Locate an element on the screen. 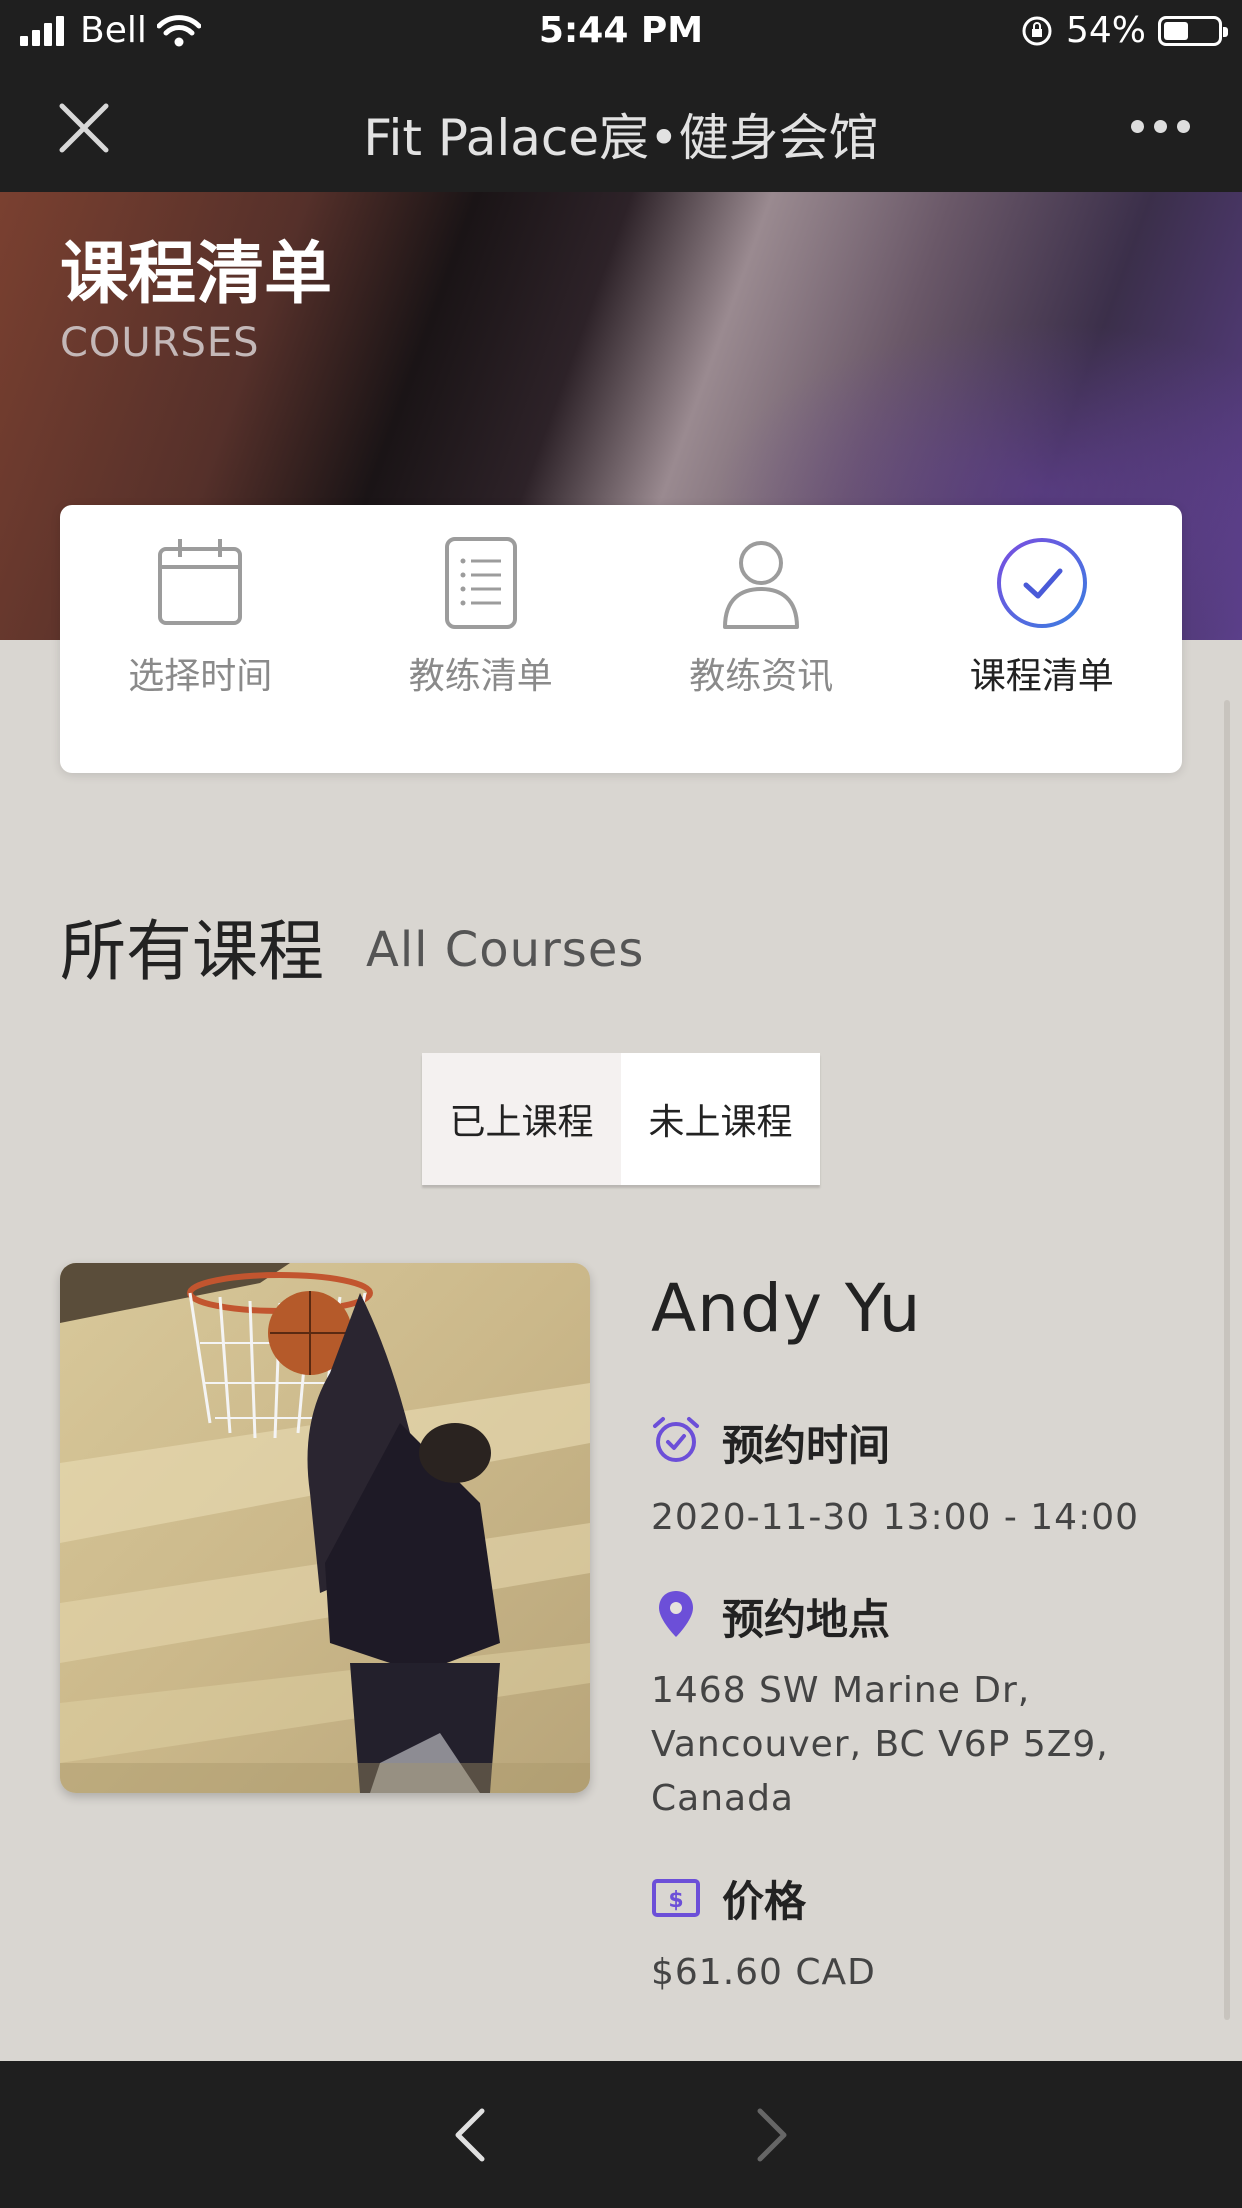 Image resolution: width=1242 pixels, height=2208 pixels. step-select-time: 选择时间 is located at coordinates (200, 639).